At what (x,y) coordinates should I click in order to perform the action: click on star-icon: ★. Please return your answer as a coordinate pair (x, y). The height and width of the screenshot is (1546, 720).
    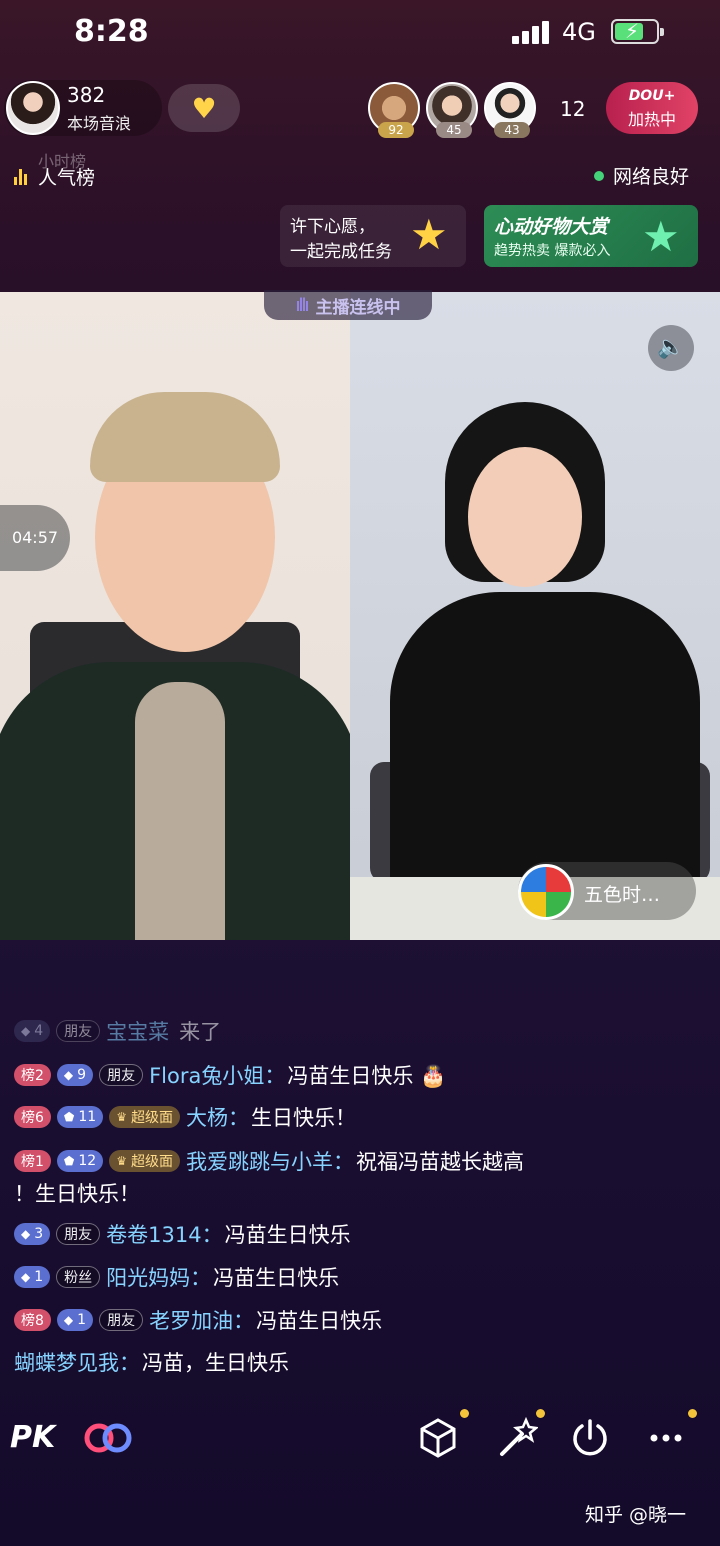
    Looking at the image, I should click on (661, 236).